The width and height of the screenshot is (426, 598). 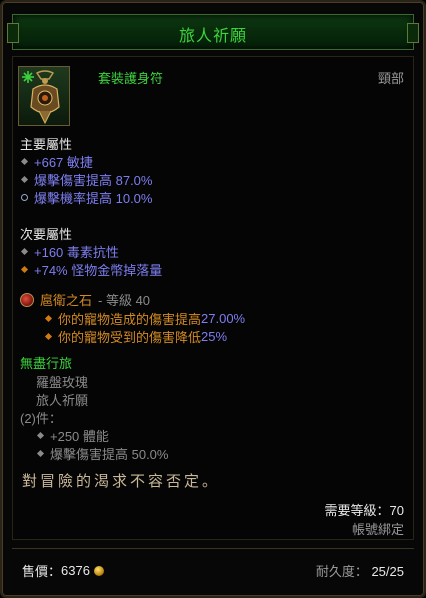 I want to click on item-name: 旅人祈願, so click(x=212, y=36).